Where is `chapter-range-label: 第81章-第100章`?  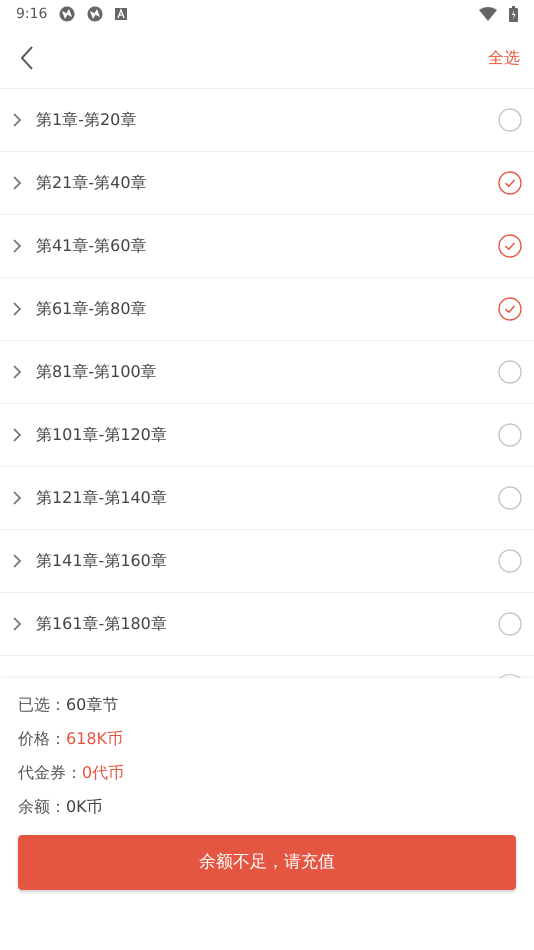 chapter-range-label: 第81章-第100章 is located at coordinates (260, 372).